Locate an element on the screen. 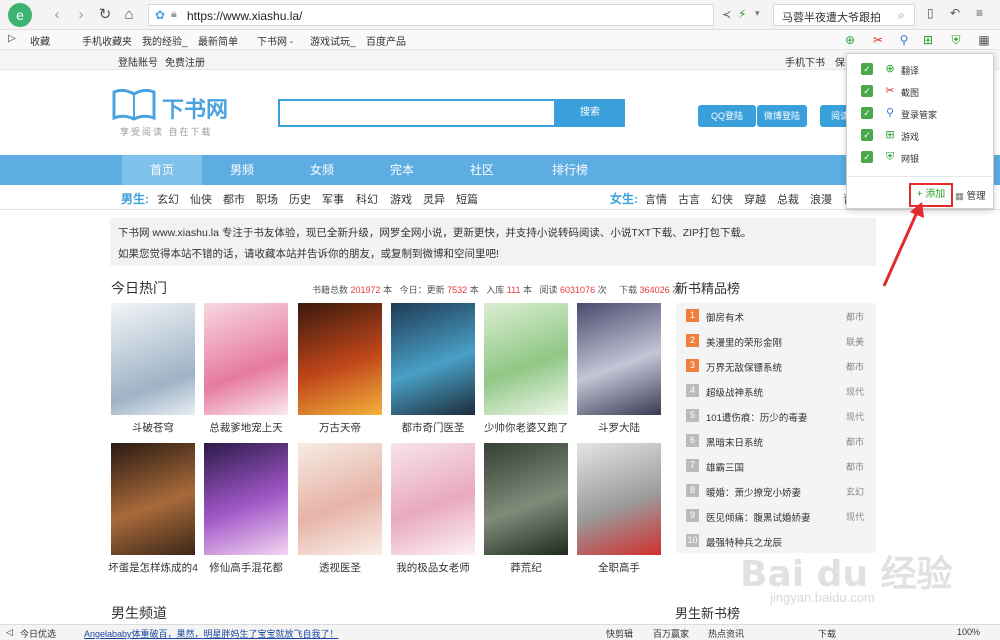 This screenshot has height=640, width=1000. male-cat: 历史 is located at coordinates (300, 199).